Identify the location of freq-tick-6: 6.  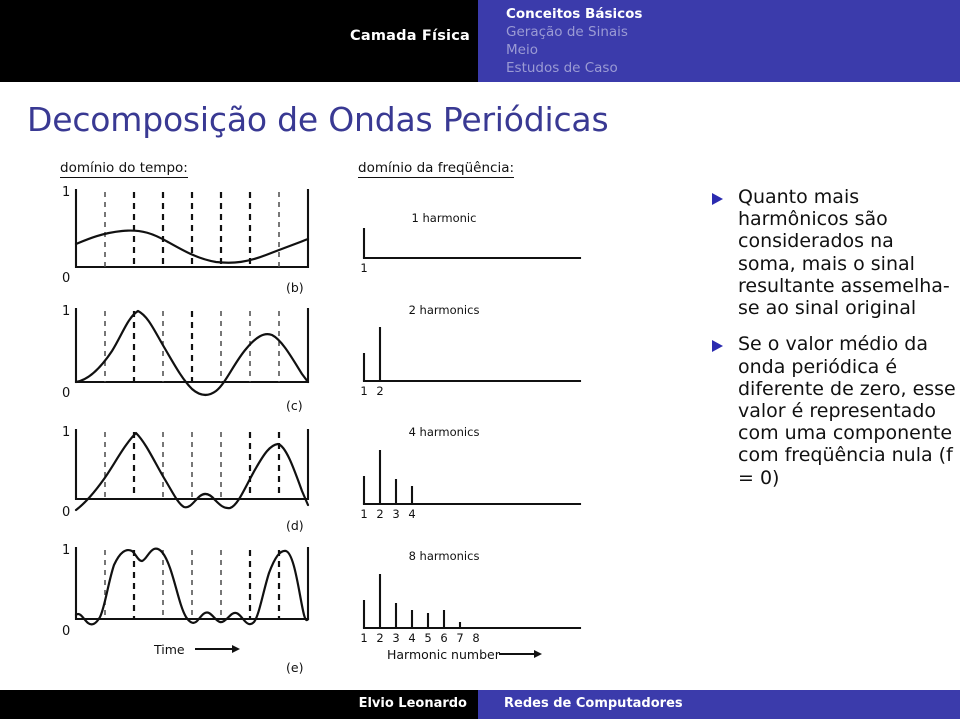
(443, 638).